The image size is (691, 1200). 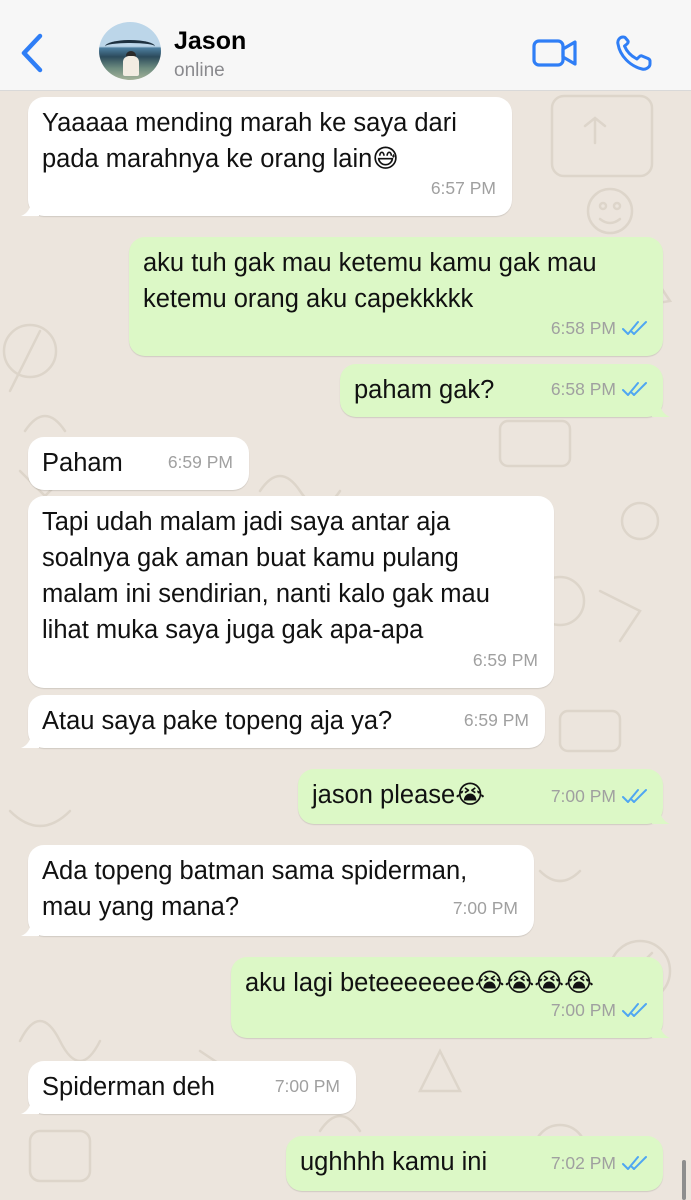 I want to click on scrollbar, so click(x=684, y=1180).